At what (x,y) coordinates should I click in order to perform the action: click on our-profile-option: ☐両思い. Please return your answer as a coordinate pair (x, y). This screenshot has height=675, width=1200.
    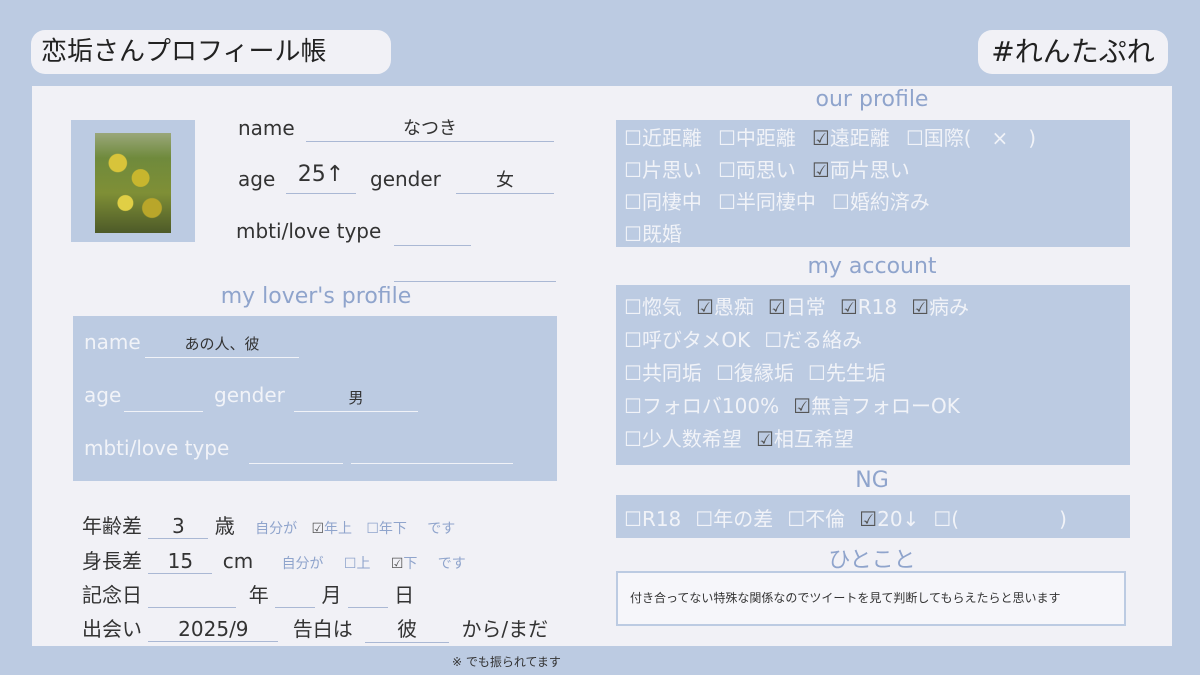
    Looking at the image, I should click on (757, 170).